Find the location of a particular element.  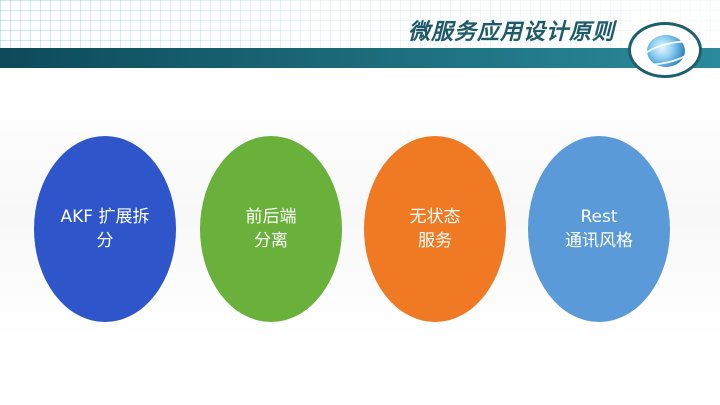

logo is located at coordinates (665, 50).